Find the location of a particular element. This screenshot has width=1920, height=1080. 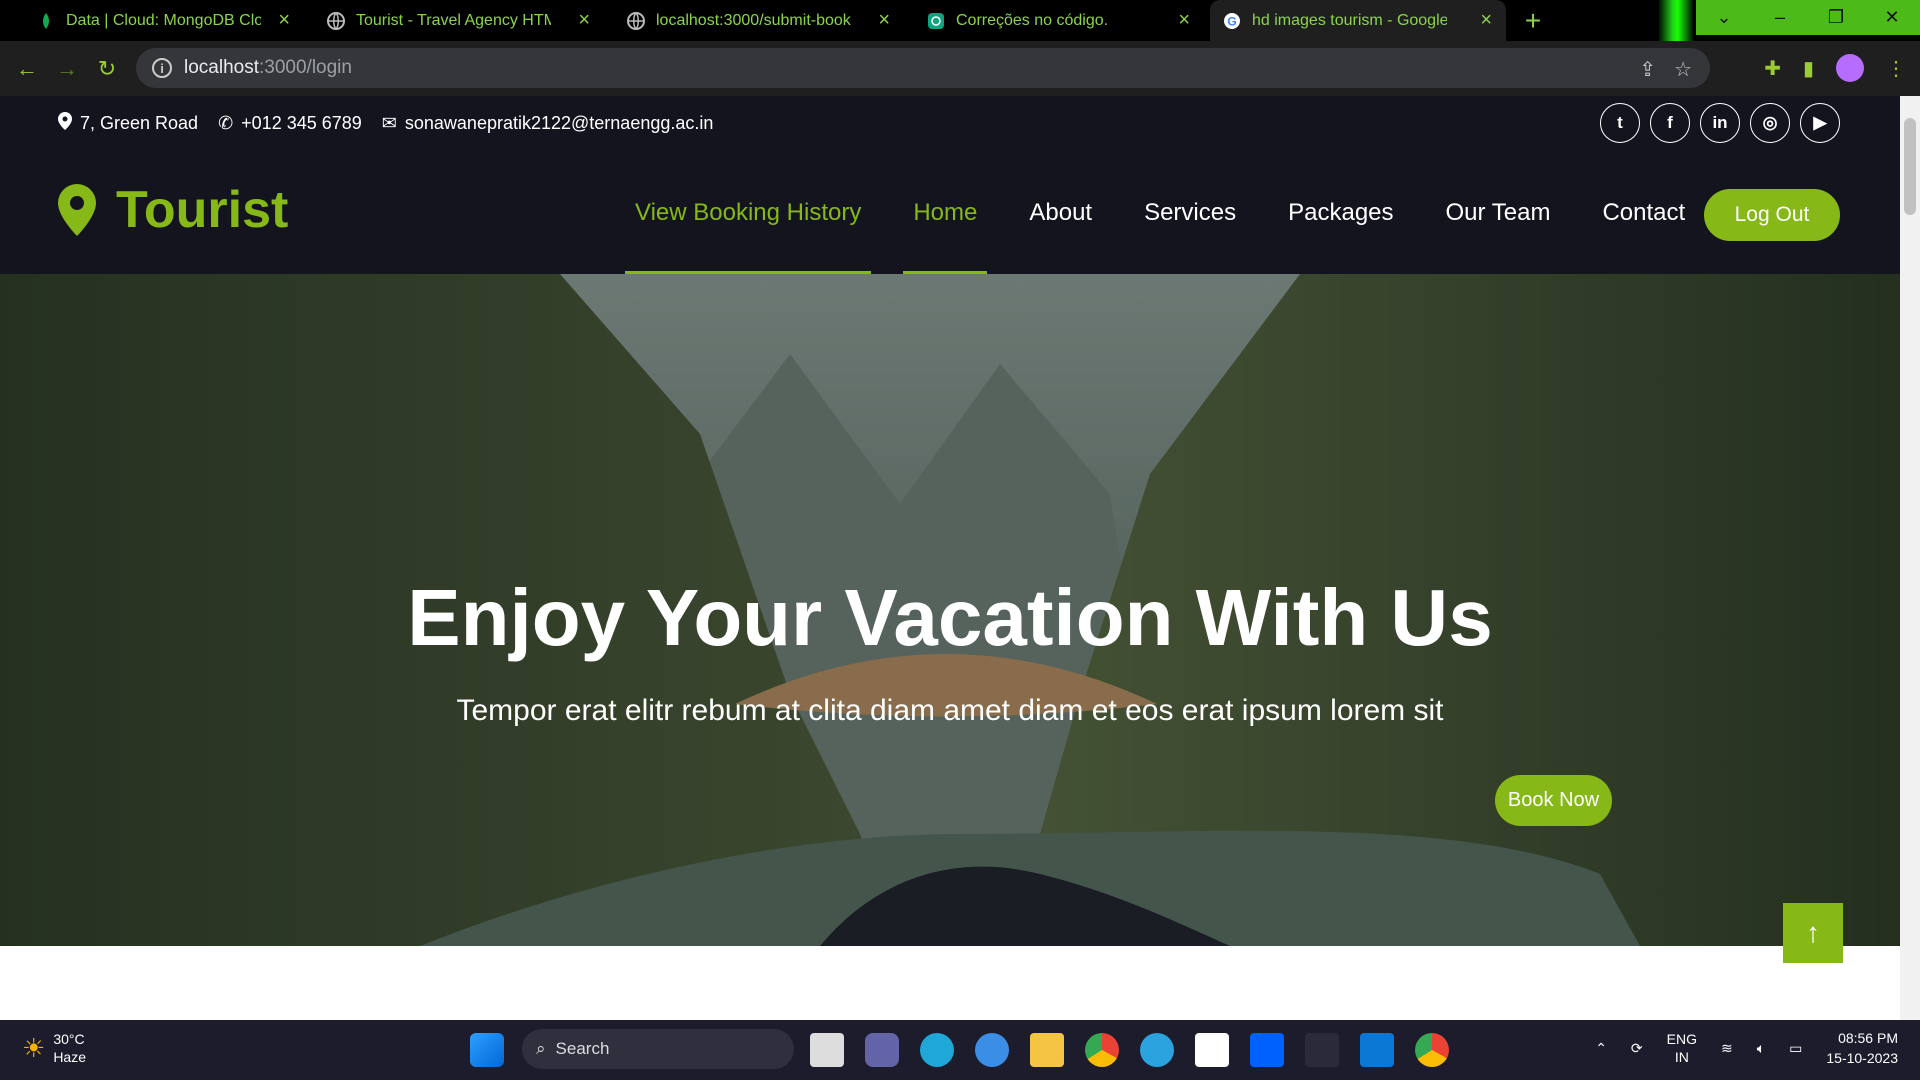

nav-contact: Contact is located at coordinates (1643, 213).